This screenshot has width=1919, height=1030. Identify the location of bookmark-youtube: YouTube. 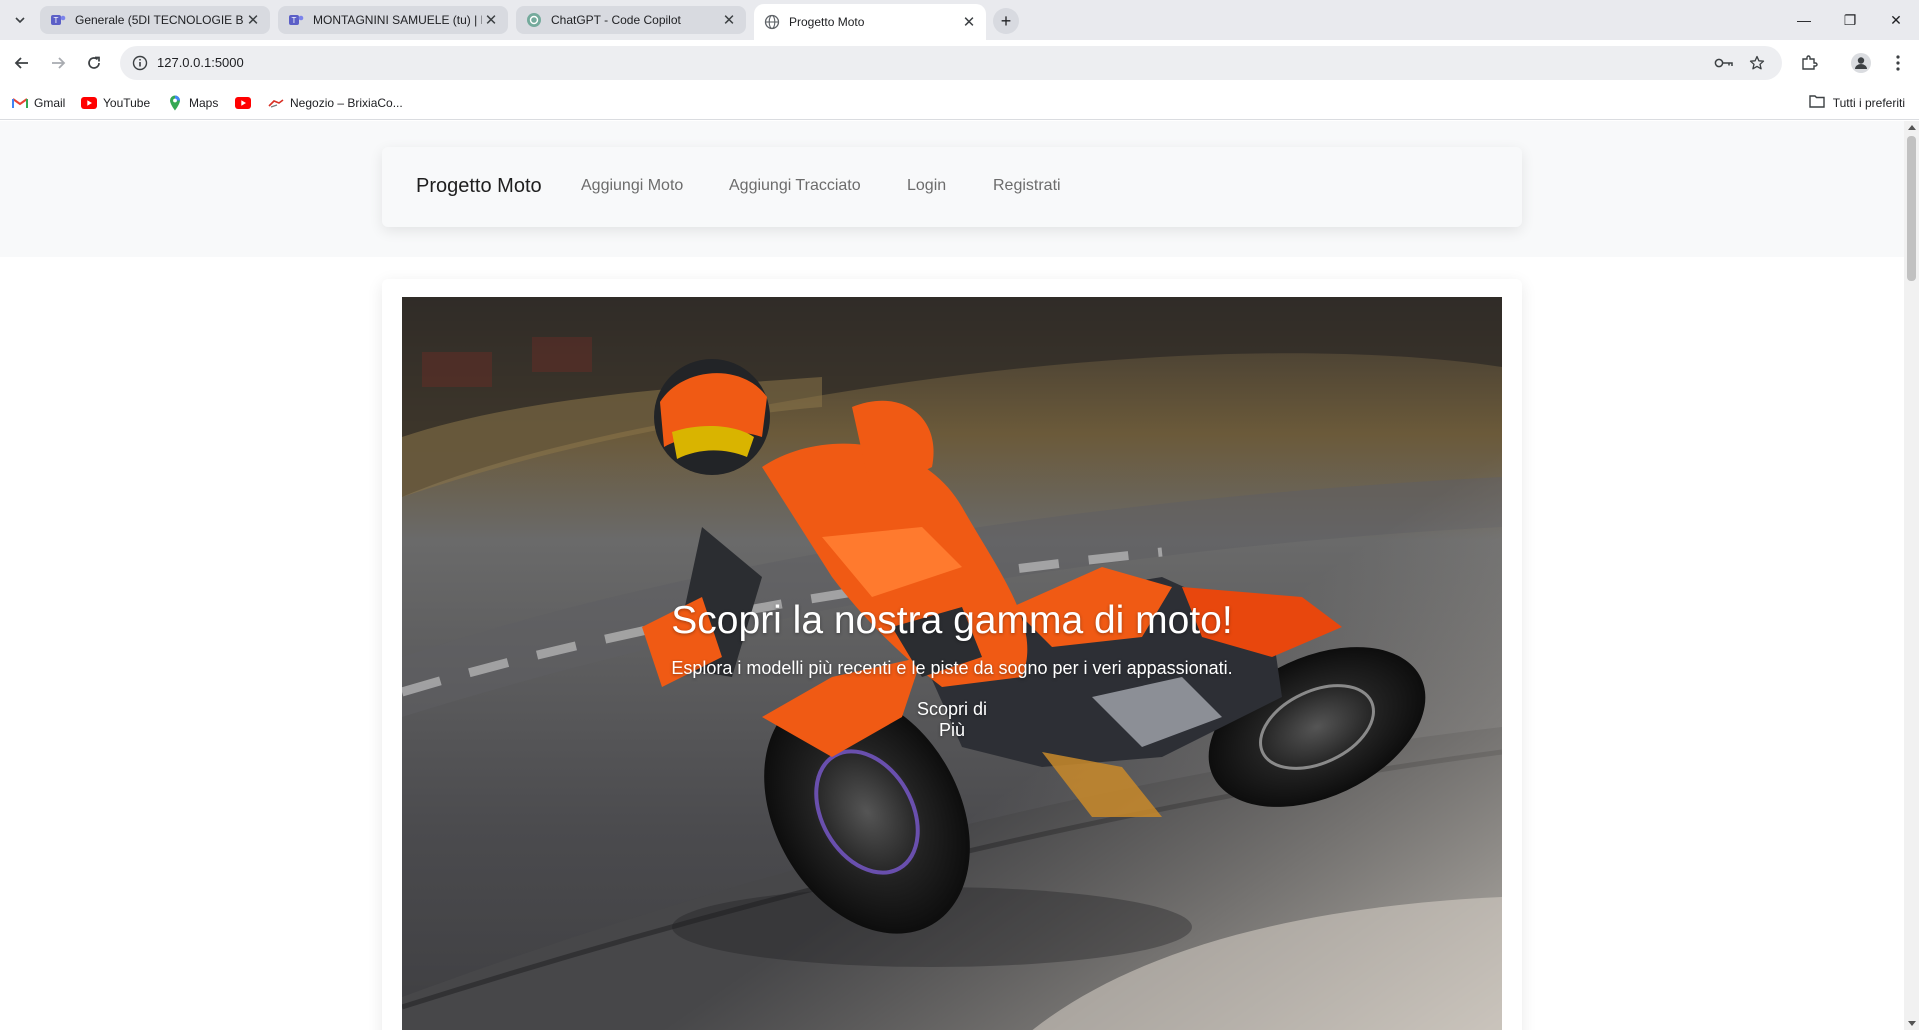
(115, 103).